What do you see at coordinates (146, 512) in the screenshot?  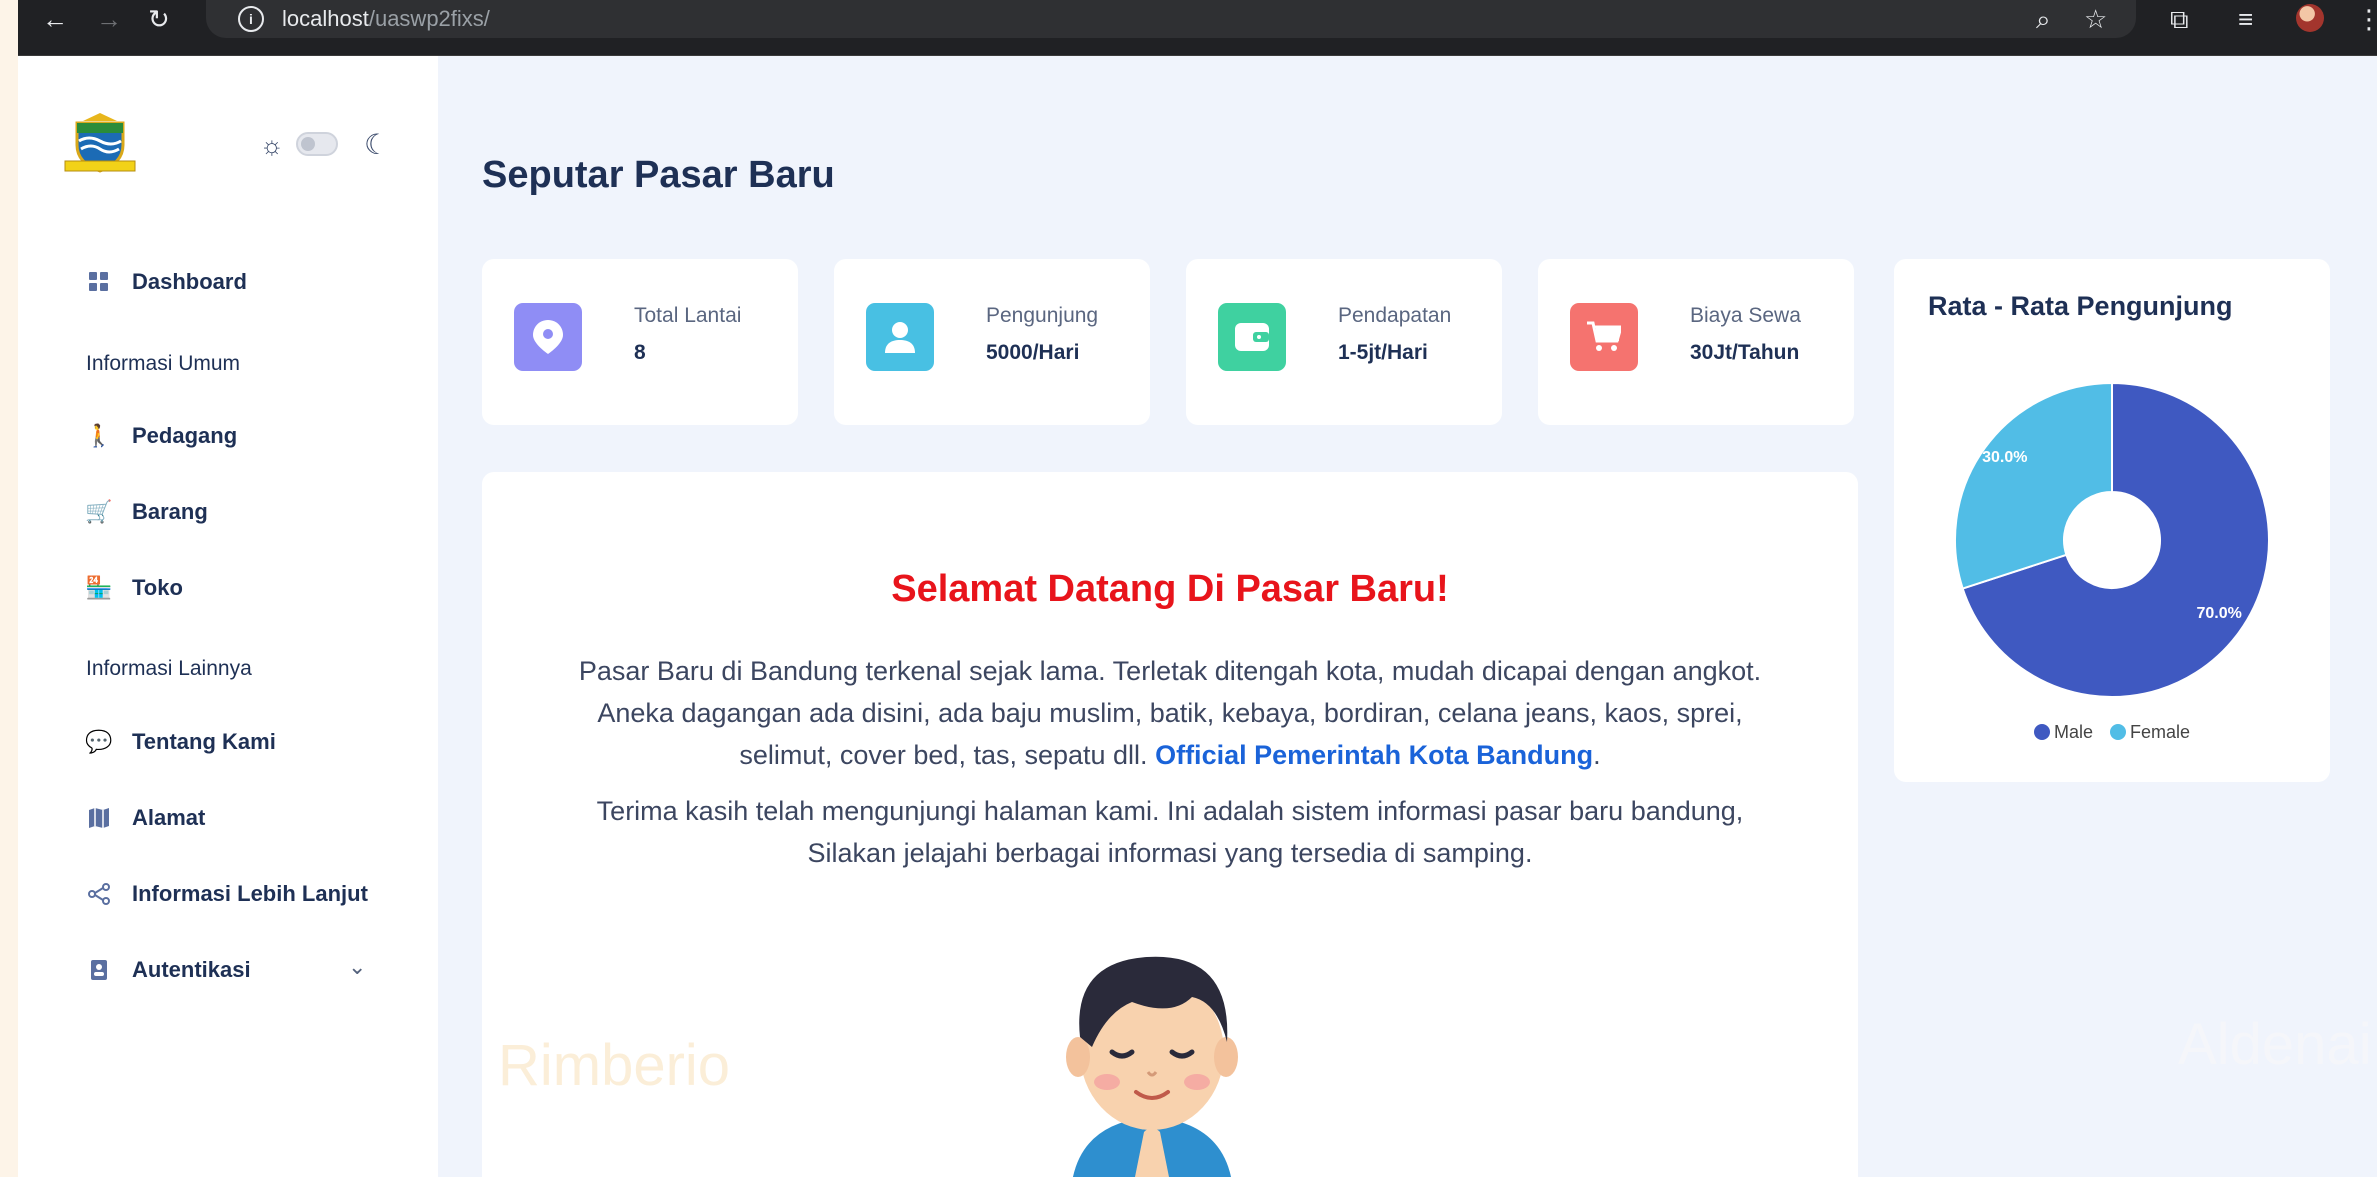 I see `sidebar-item-barang: 🛒 Barang` at bounding box center [146, 512].